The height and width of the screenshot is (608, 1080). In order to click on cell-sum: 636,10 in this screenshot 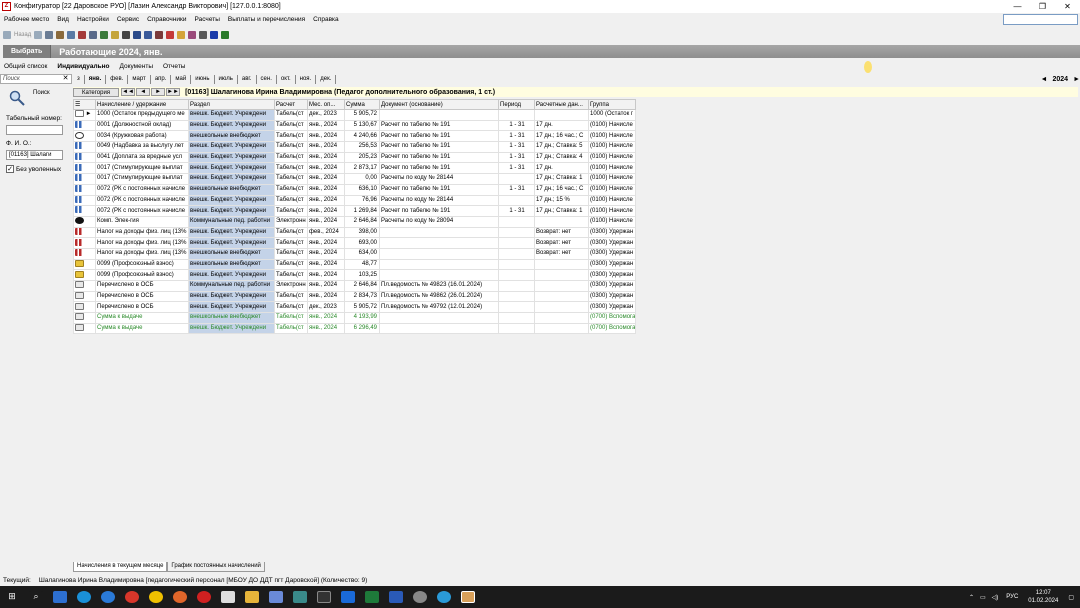, I will do `click(362, 189)`.